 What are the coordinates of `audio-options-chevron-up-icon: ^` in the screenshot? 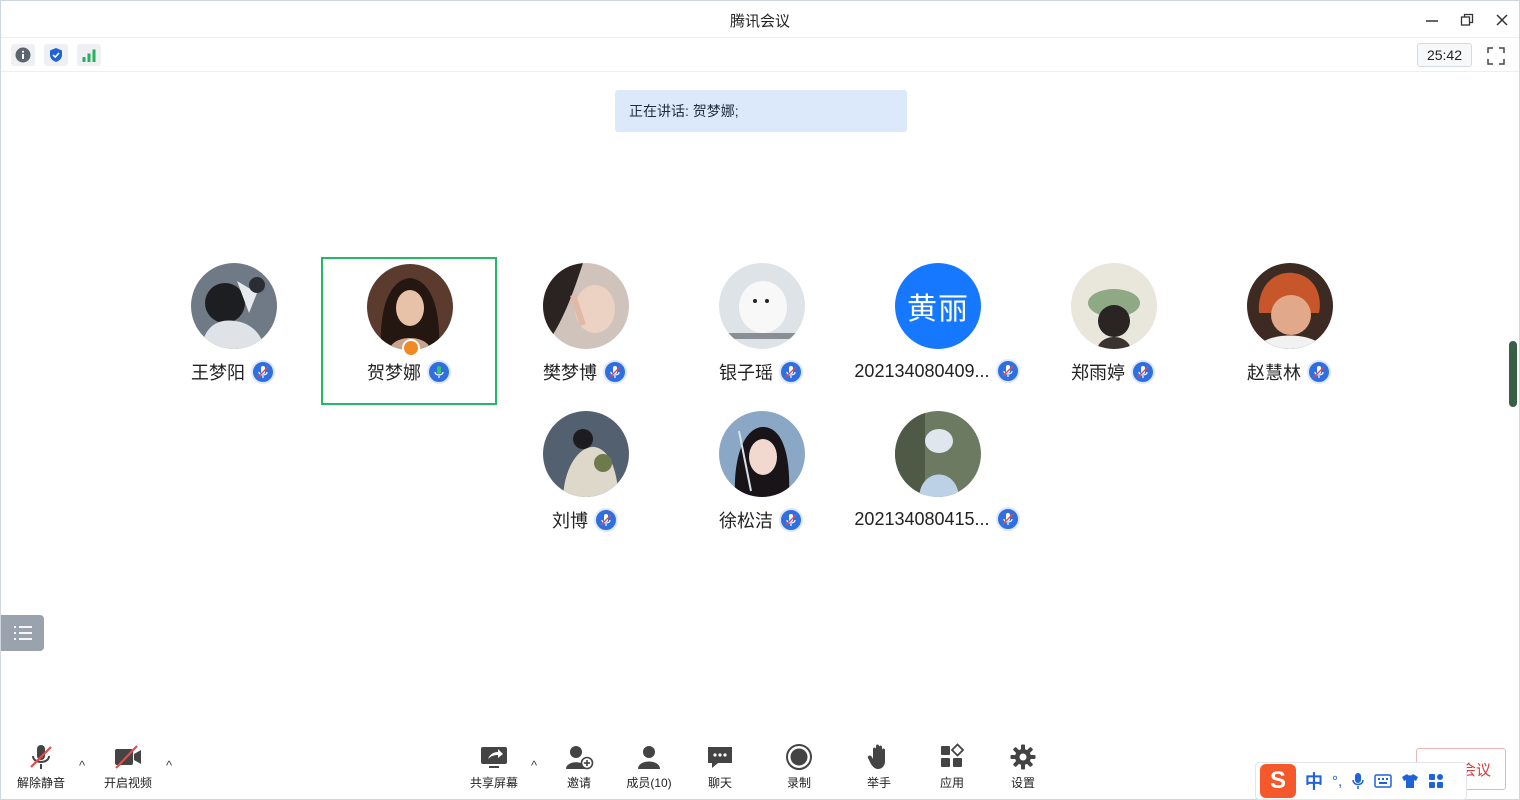 It's located at (82, 765).